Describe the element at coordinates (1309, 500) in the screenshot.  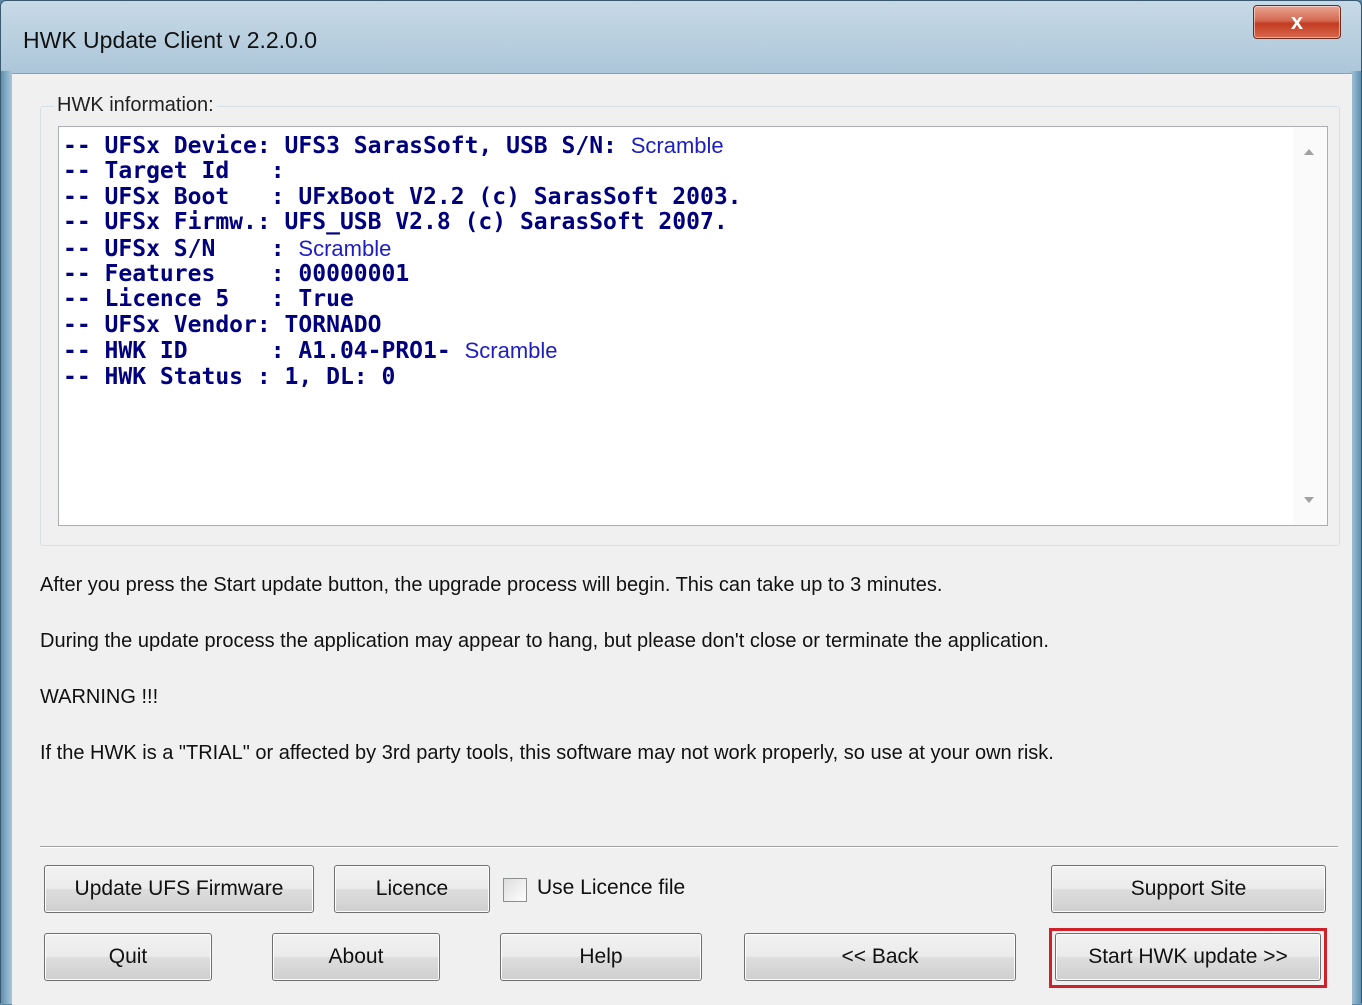
I see `scroll-down-arrow-icon` at that location.